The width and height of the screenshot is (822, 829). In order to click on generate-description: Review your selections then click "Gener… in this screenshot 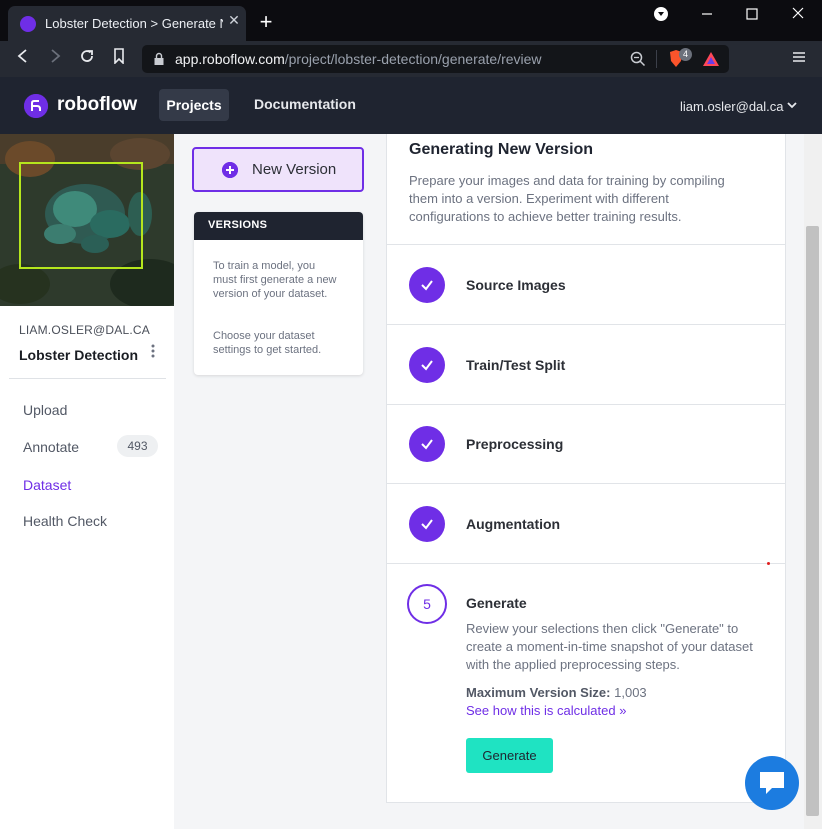, I will do `click(609, 646)`.